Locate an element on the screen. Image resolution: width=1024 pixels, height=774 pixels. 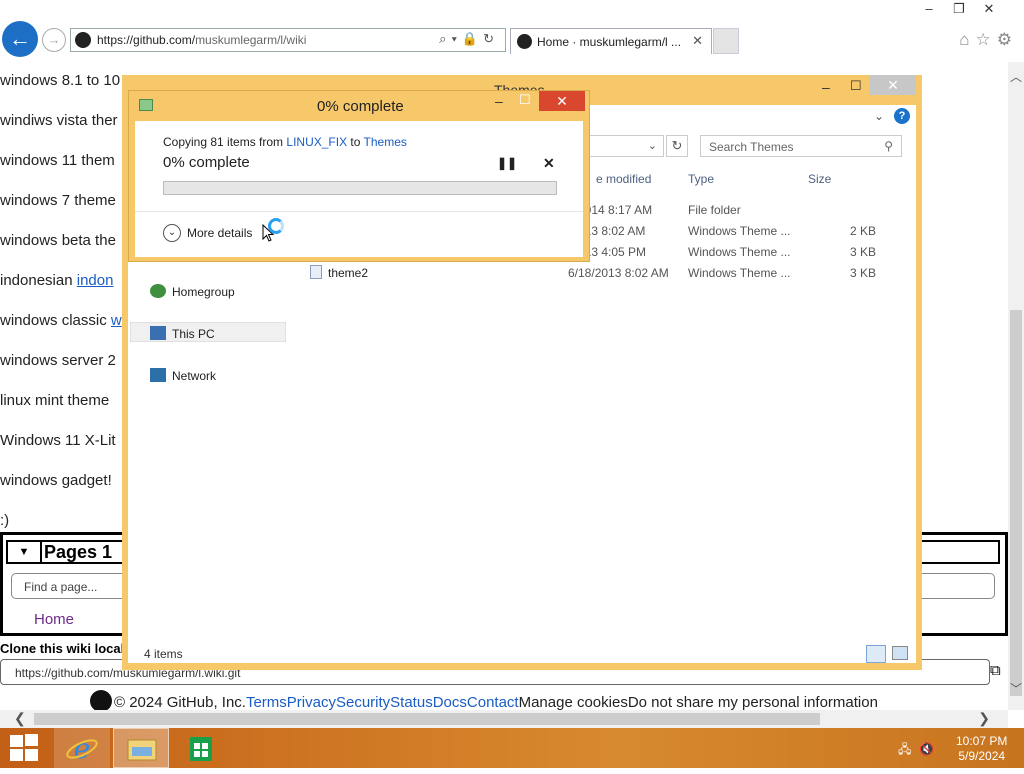
chevron-down-icon: ▼ is located at coordinates (25, 552).